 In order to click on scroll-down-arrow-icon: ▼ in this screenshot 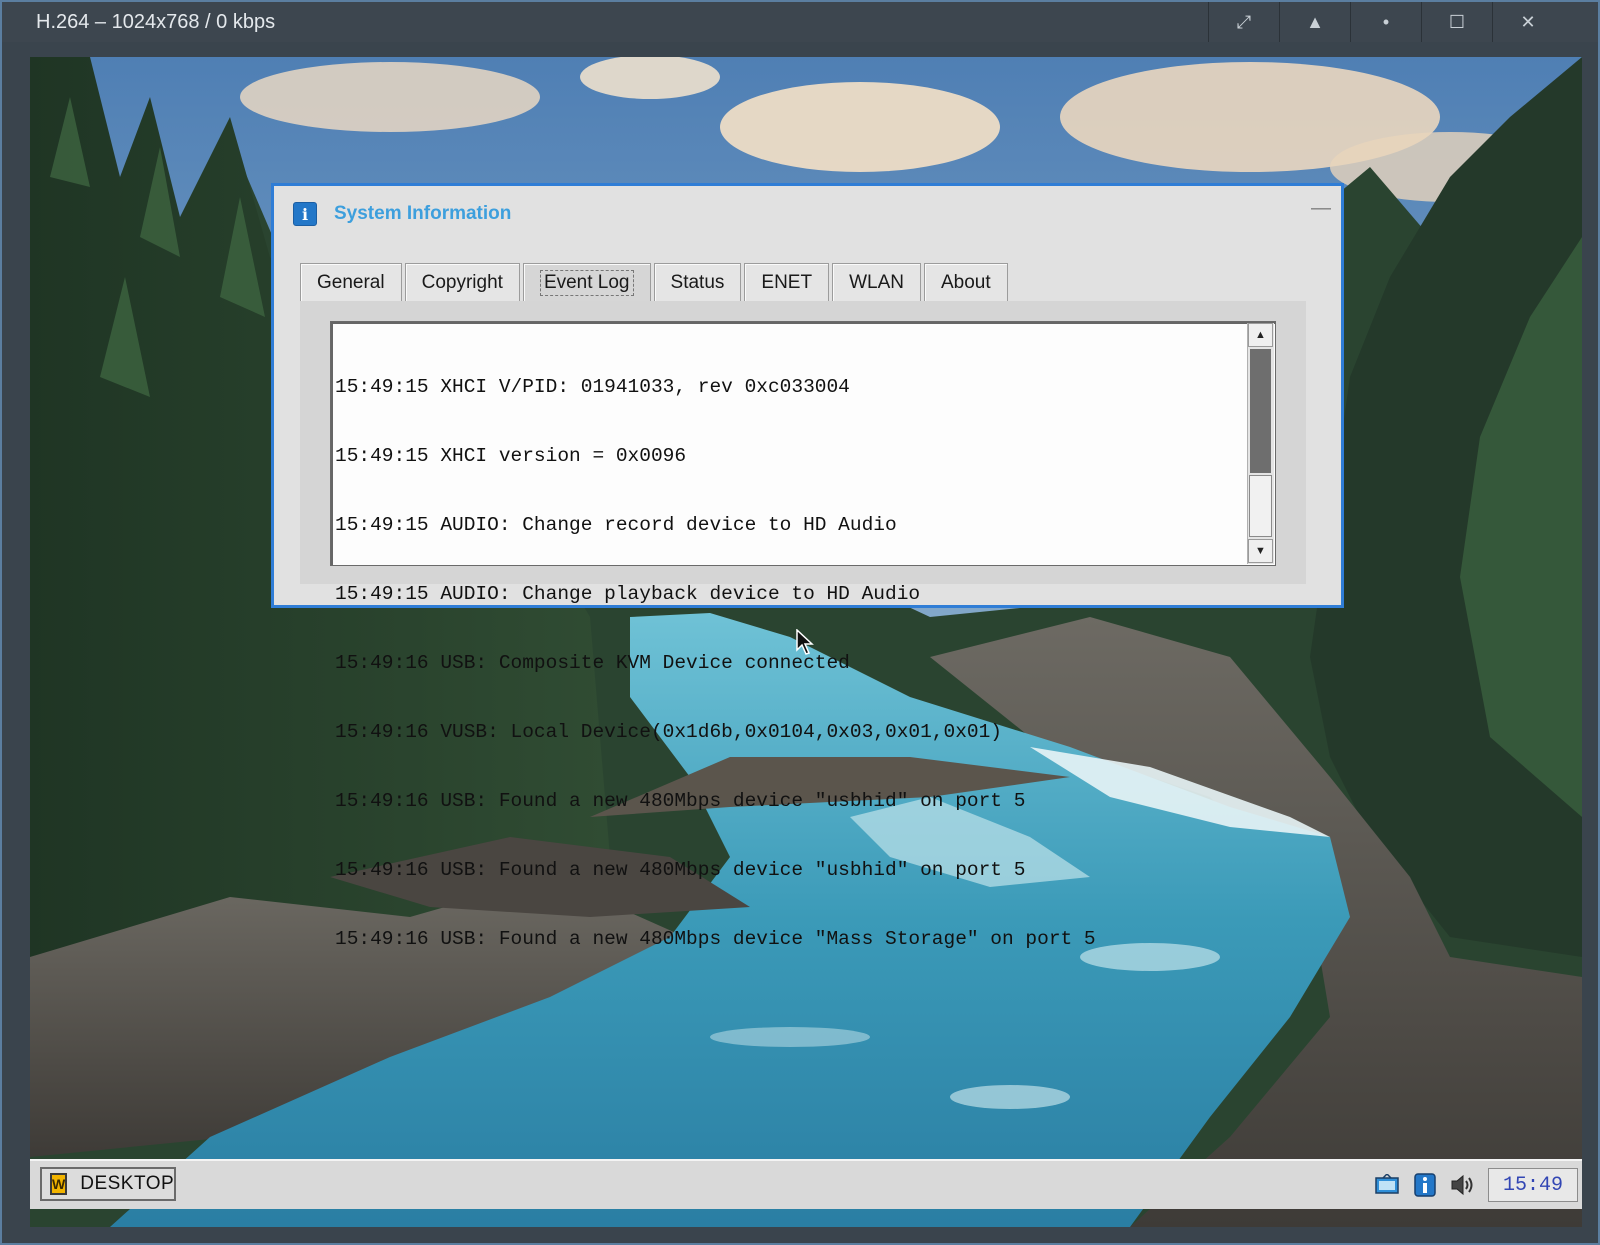, I will do `click(1260, 551)`.